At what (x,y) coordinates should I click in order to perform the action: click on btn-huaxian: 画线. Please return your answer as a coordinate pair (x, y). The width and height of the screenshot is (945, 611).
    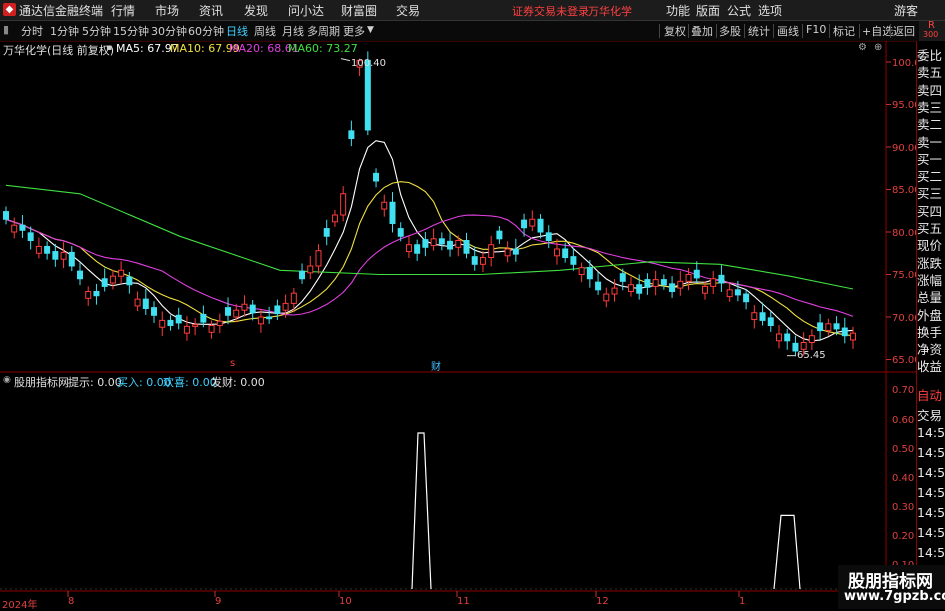
    Looking at the image, I should click on (788, 31).